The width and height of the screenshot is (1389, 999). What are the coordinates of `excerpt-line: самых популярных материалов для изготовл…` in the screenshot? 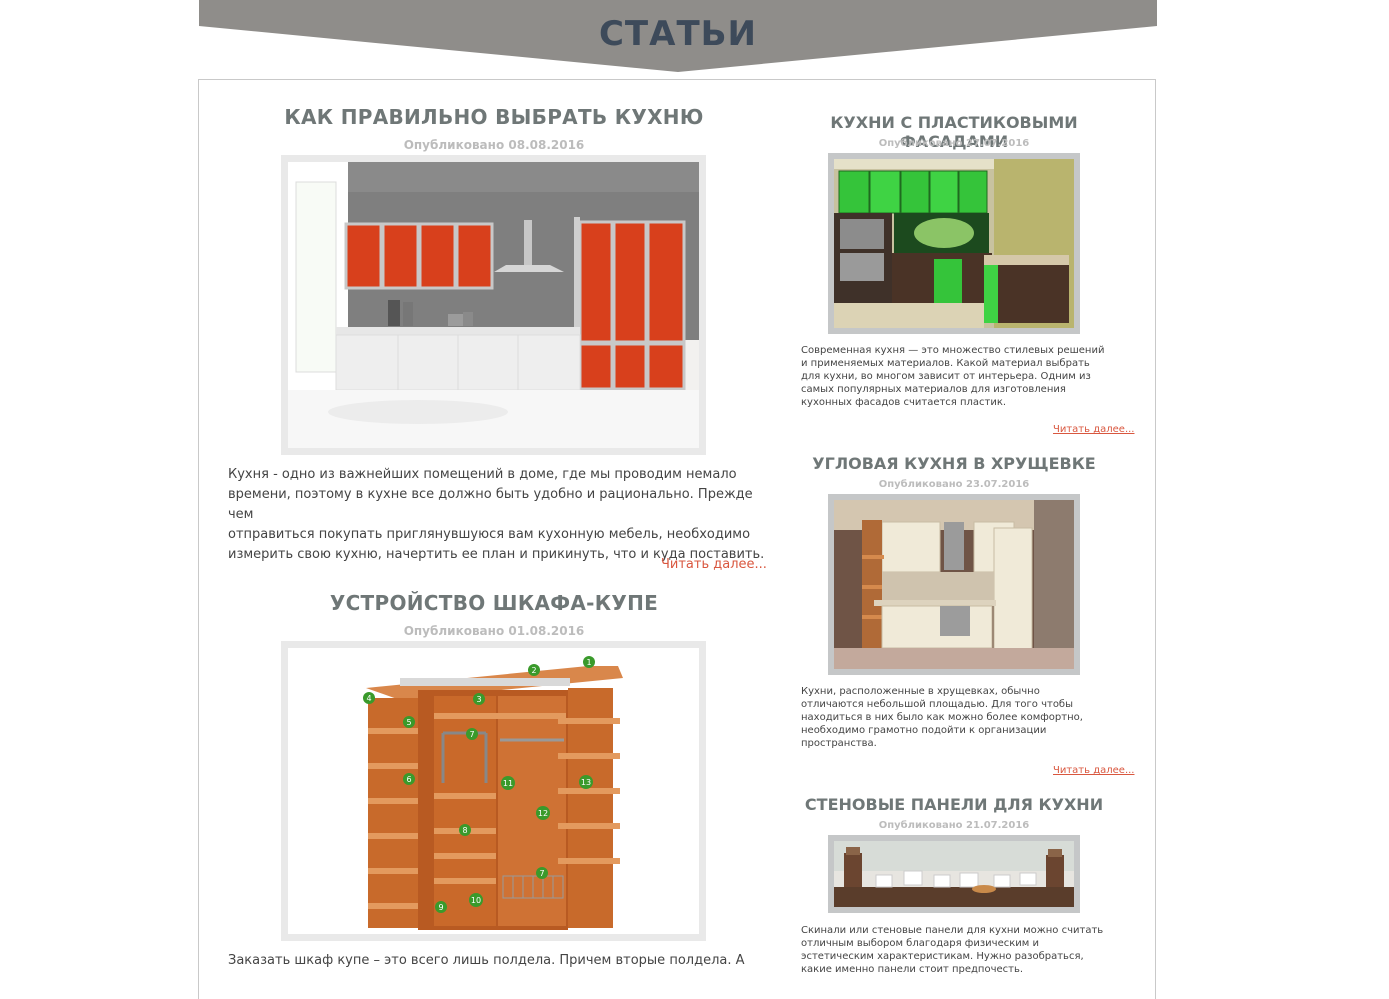 It's located at (933, 389).